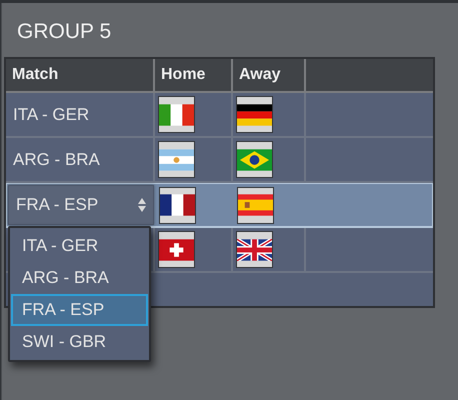  Describe the element at coordinates (255, 205) in the screenshot. I see `spain-flag-icon` at that location.